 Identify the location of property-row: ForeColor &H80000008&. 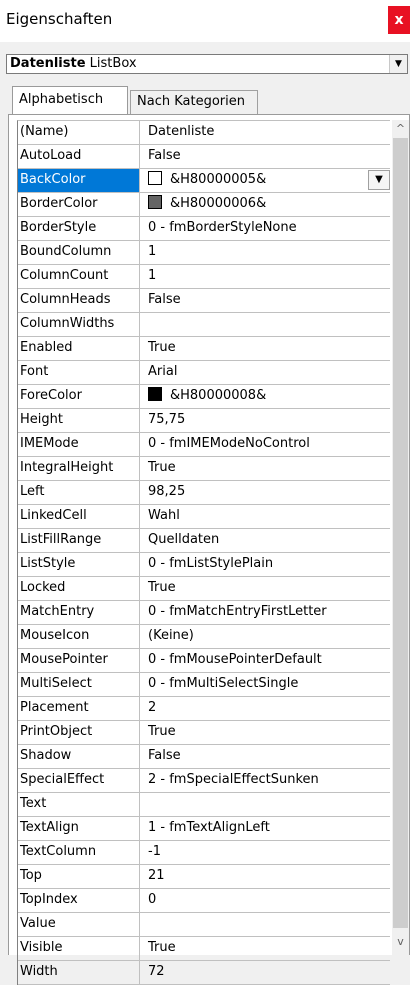
(204, 397).